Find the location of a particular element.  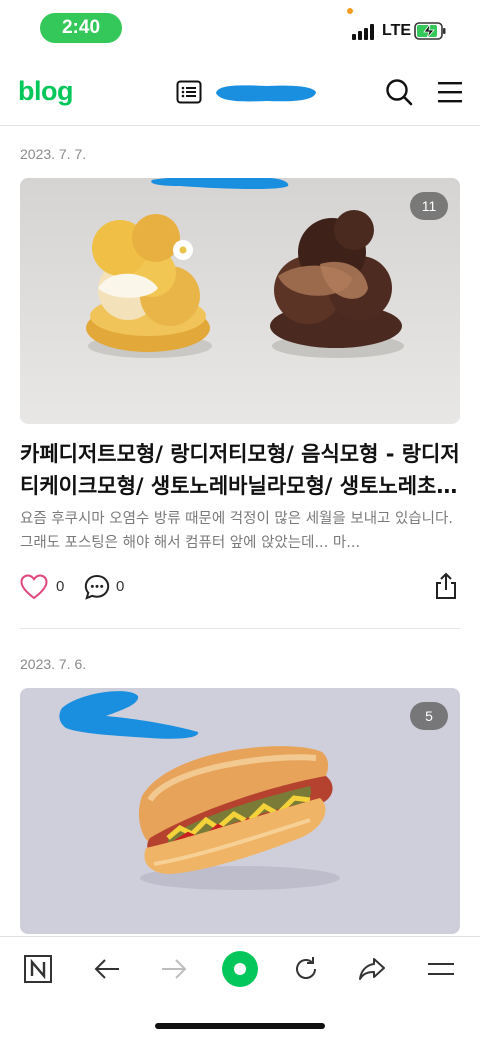

browser-toolbar is located at coordinates (240, 987).